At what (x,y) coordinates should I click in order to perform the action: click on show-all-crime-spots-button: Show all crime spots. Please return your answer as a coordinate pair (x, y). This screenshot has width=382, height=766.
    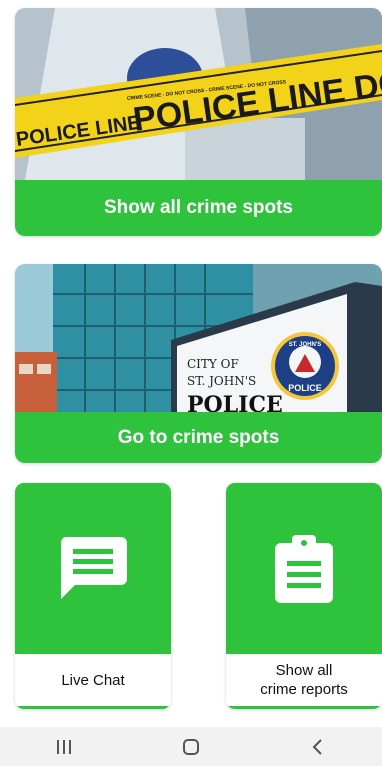
    Looking at the image, I should click on (198, 208).